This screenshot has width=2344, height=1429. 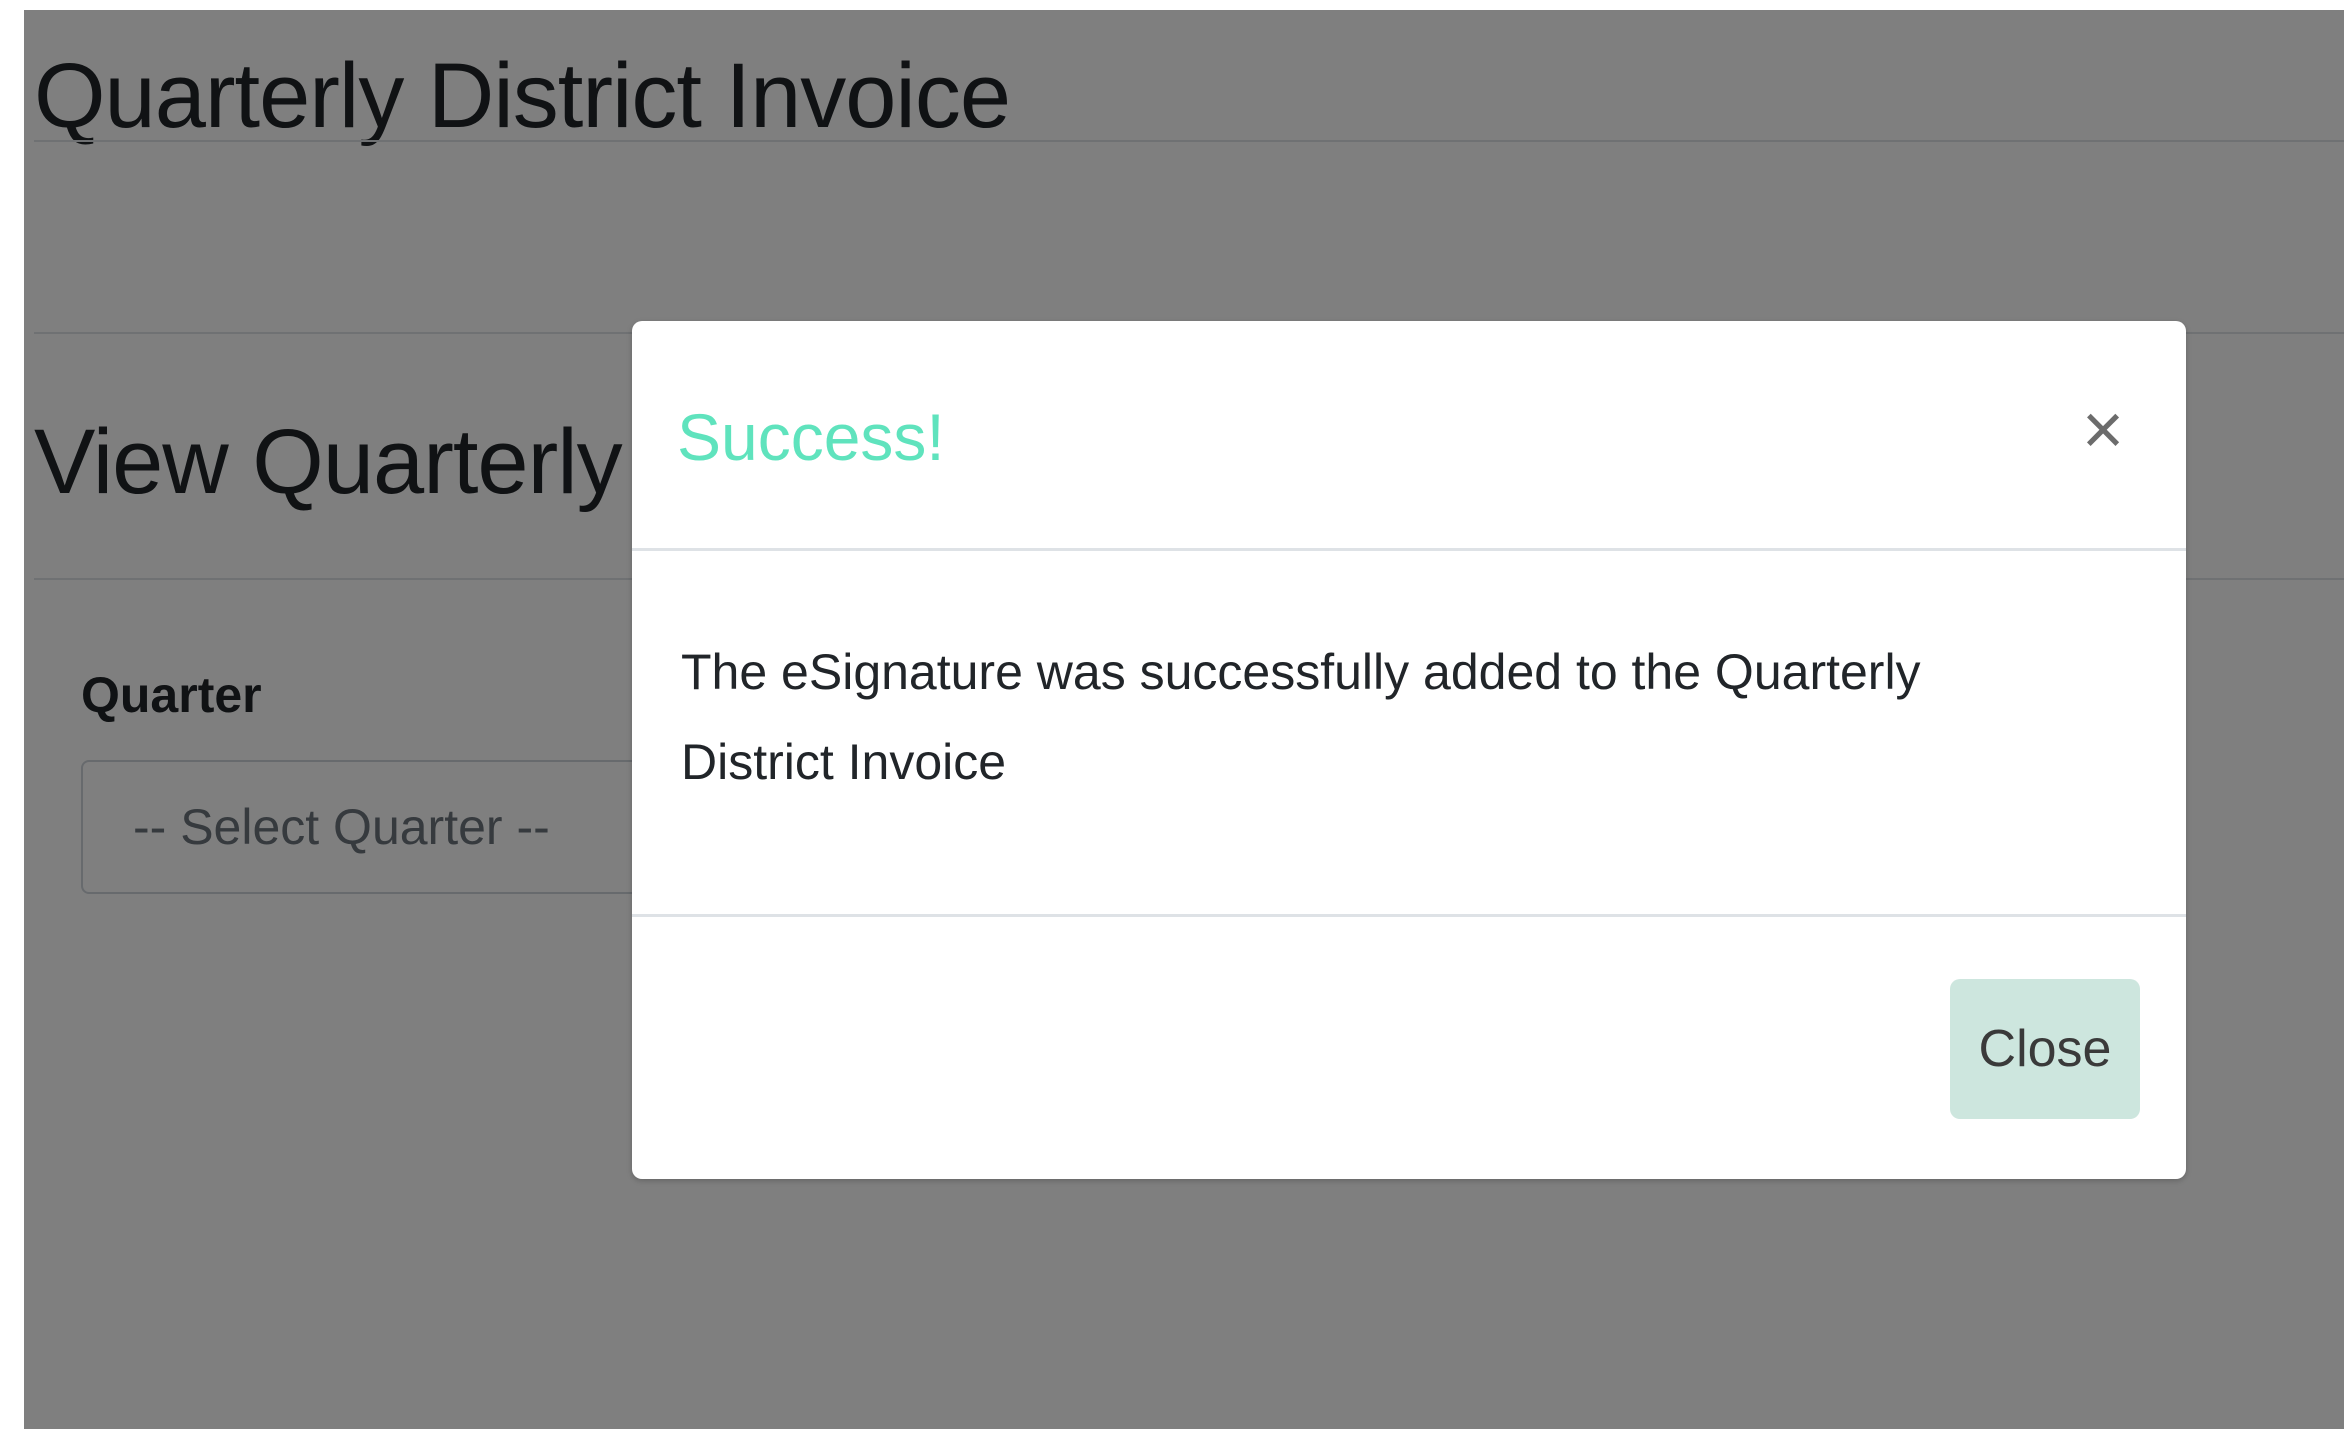 What do you see at coordinates (811, 437) in the screenshot?
I see `modal-title: Success!` at bounding box center [811, 437].